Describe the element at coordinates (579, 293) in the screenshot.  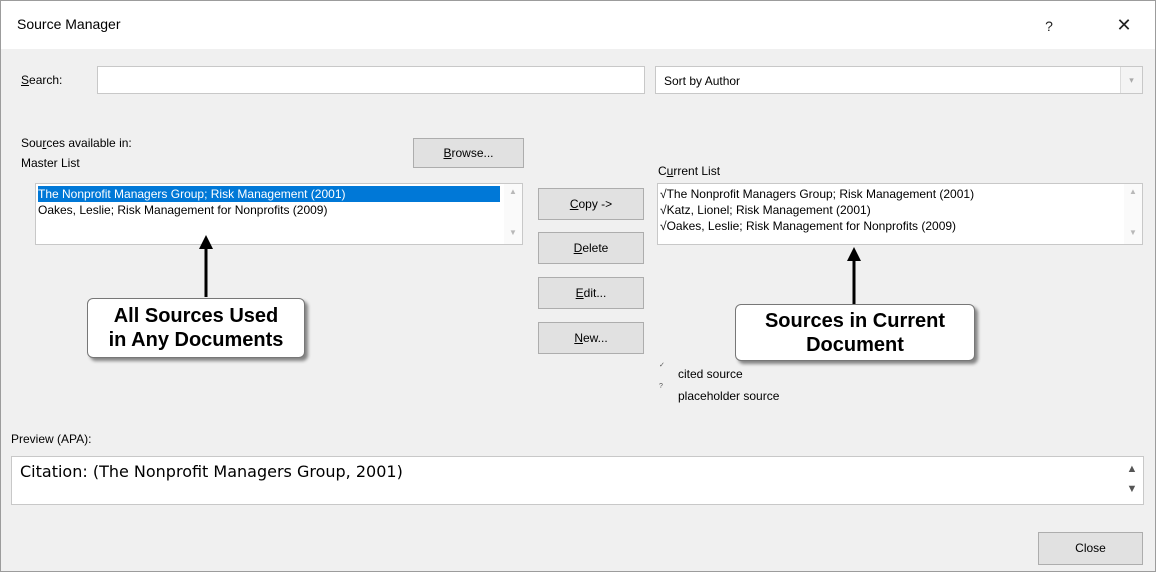
I see `edit-accel: E` at that location.